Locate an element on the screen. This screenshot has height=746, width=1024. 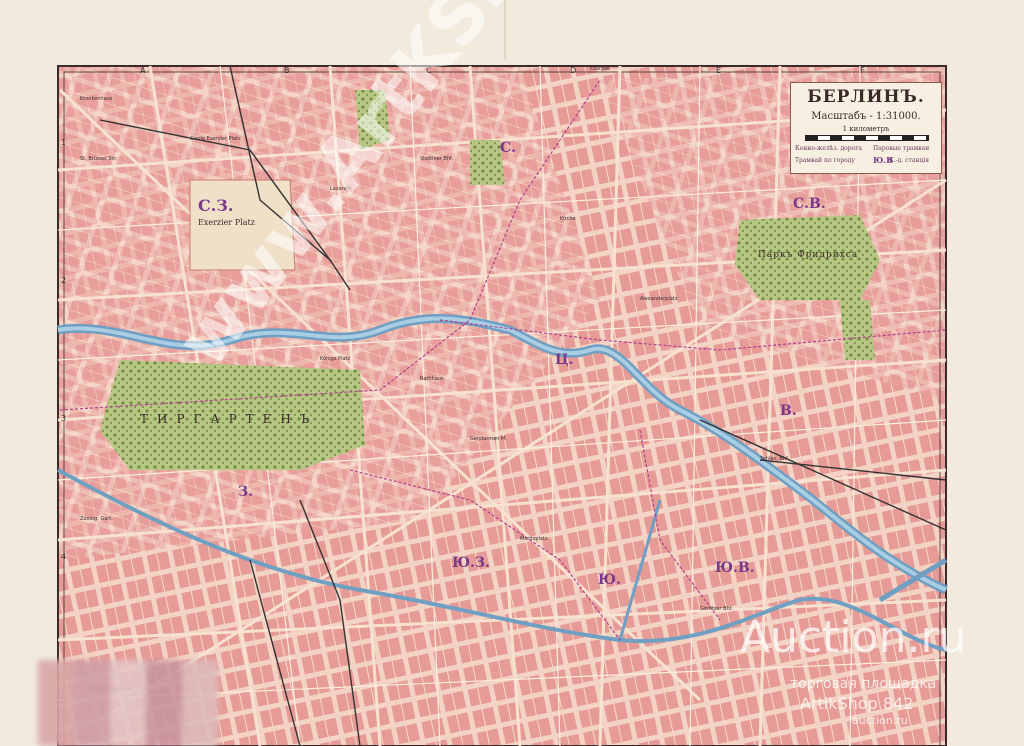
map-title: БЕРЛИНЪ. is located at coordinates (866, 97).